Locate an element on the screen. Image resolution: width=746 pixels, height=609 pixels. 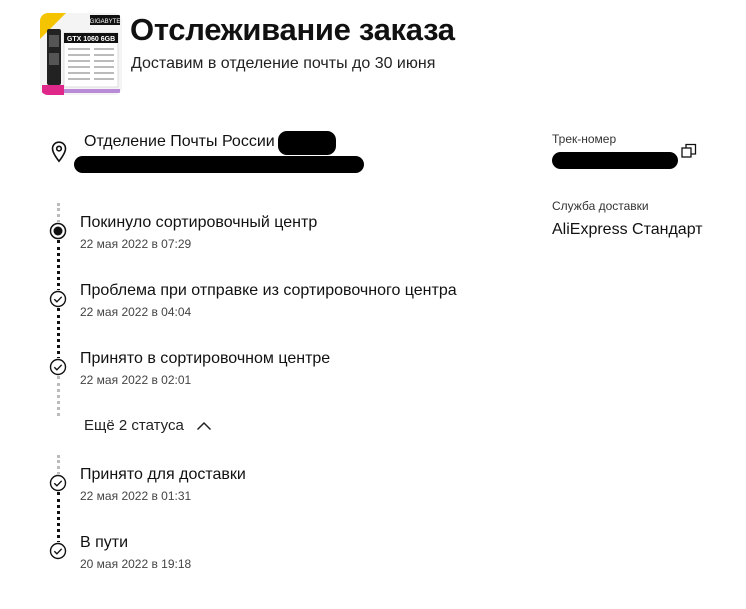
graphics-card-image: GTX 1060 6GB GIGABYTE is located at coordinates (81, 54).